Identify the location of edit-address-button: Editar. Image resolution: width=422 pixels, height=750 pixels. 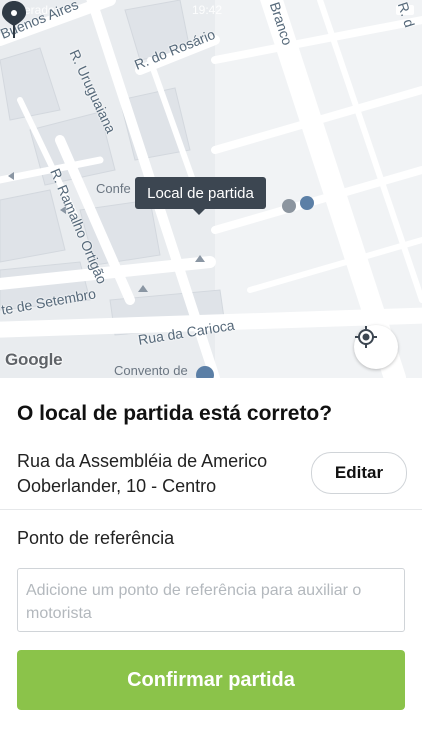
(359, 473).